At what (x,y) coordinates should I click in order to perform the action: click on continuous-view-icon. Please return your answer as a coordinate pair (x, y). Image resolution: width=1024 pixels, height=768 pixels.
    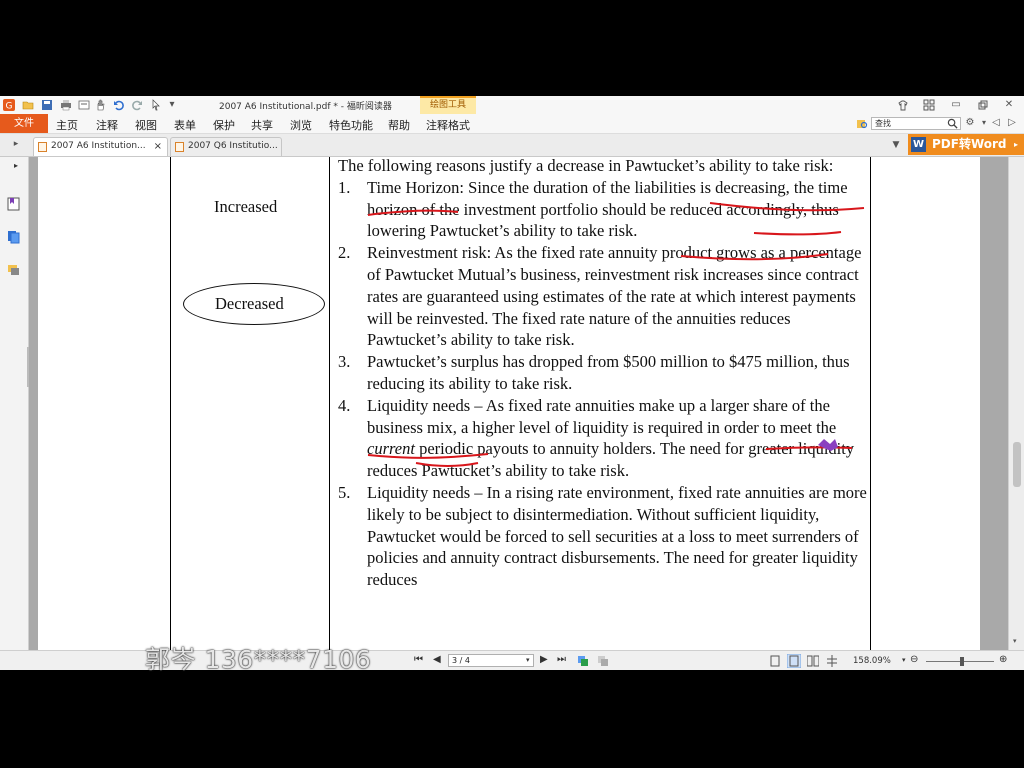
    Looking at the image, I should click on (794, 661).